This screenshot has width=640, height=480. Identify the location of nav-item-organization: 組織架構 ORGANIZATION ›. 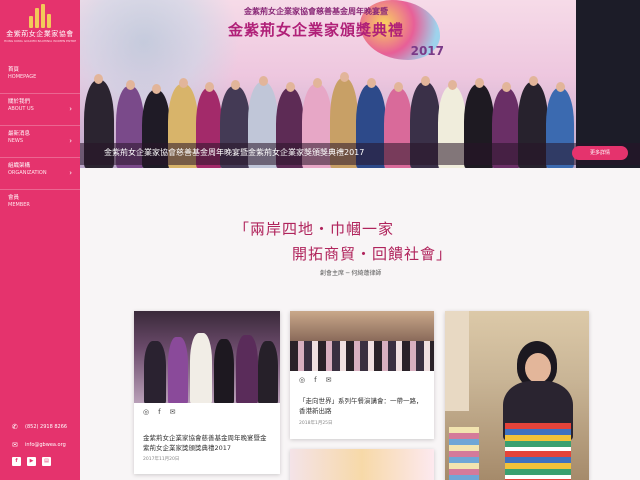
(40, 174).